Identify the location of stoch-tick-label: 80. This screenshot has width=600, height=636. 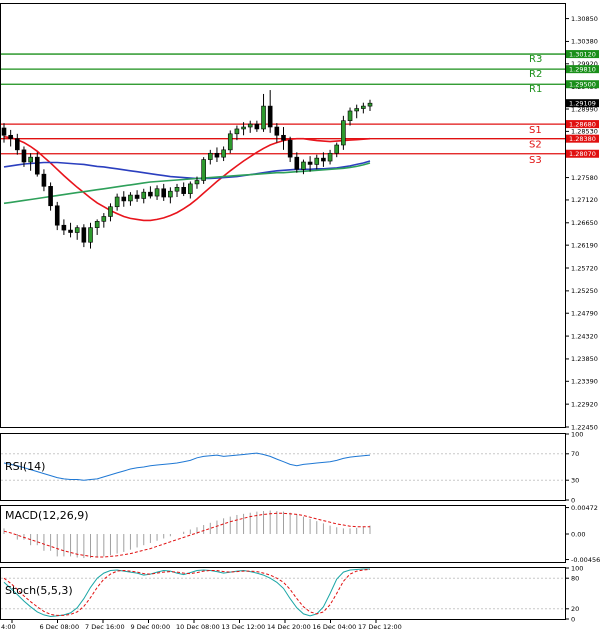
(575, 579).